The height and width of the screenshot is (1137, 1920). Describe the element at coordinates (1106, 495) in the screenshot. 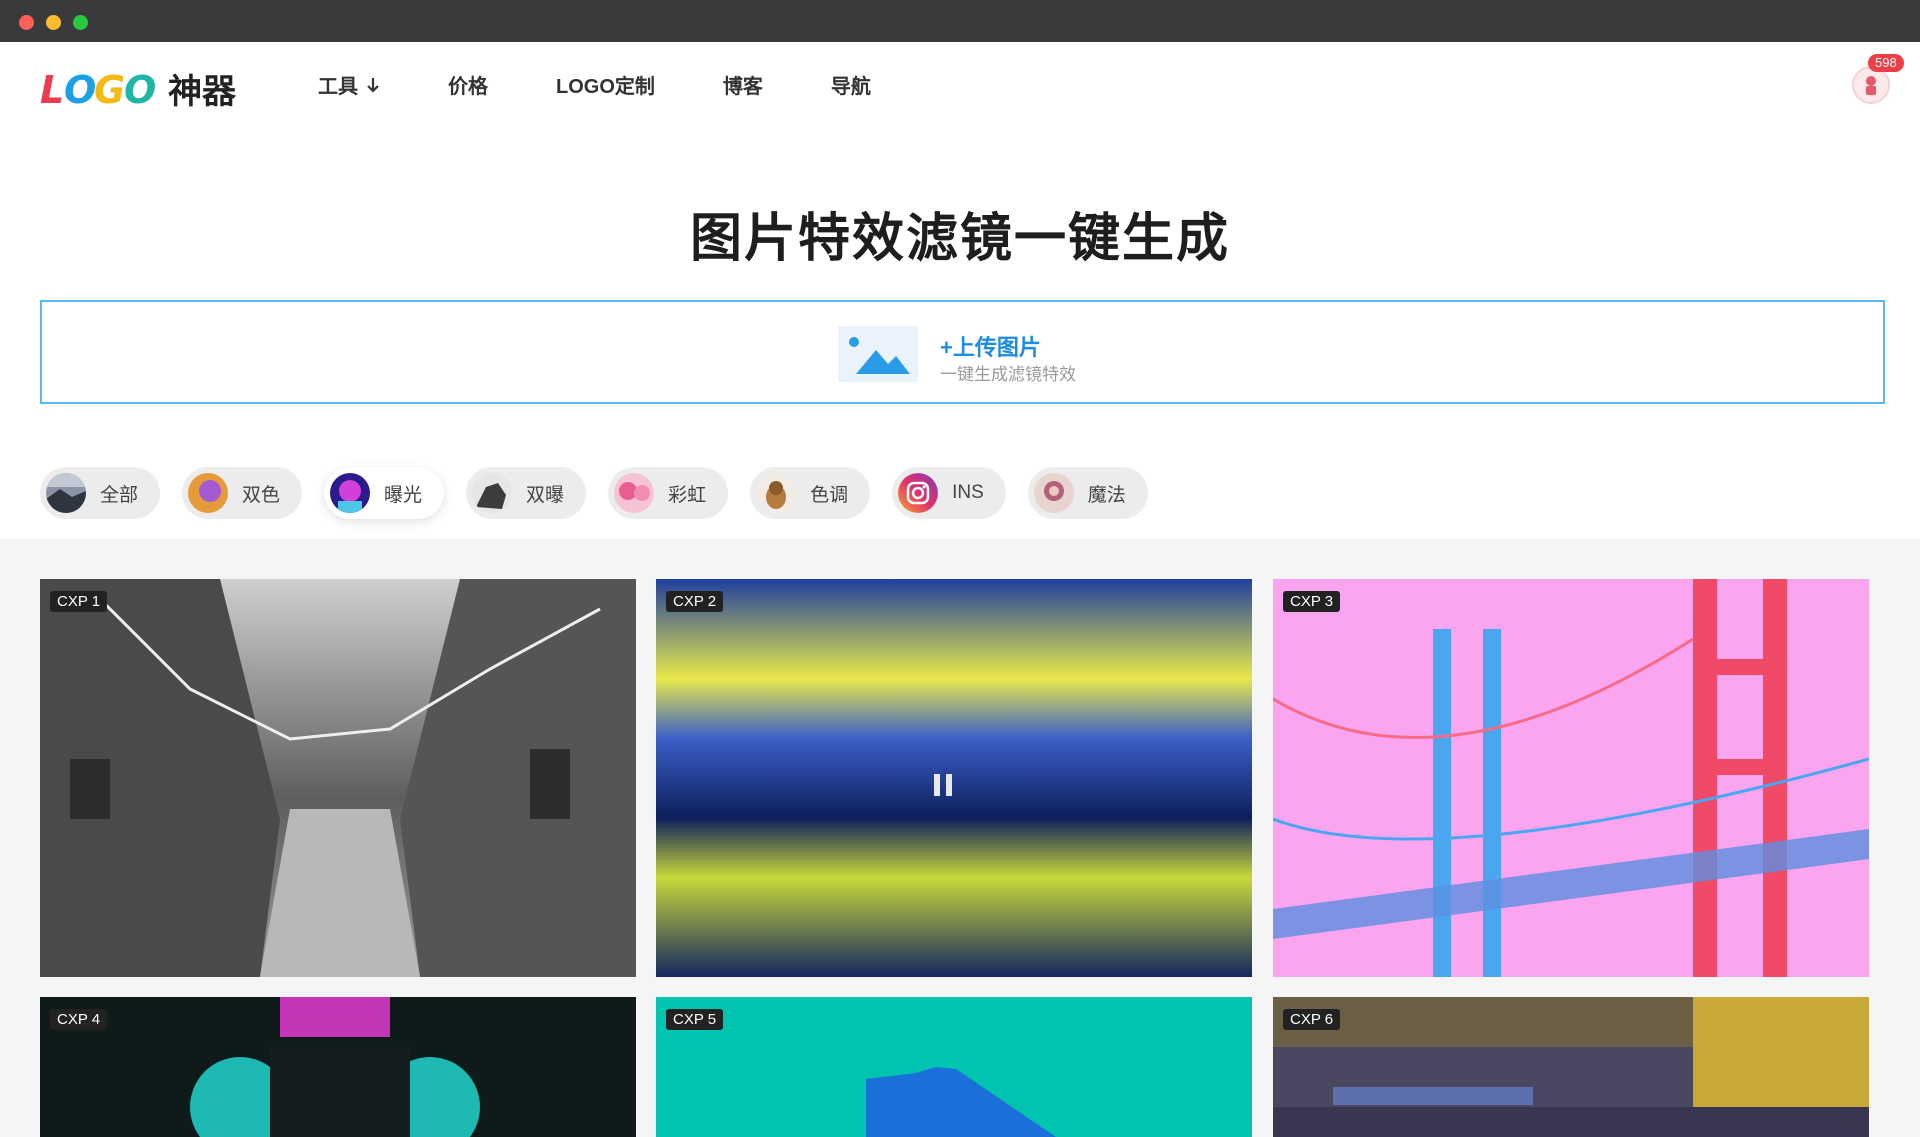

I see `filter-magic-label: 魔法` at that location.